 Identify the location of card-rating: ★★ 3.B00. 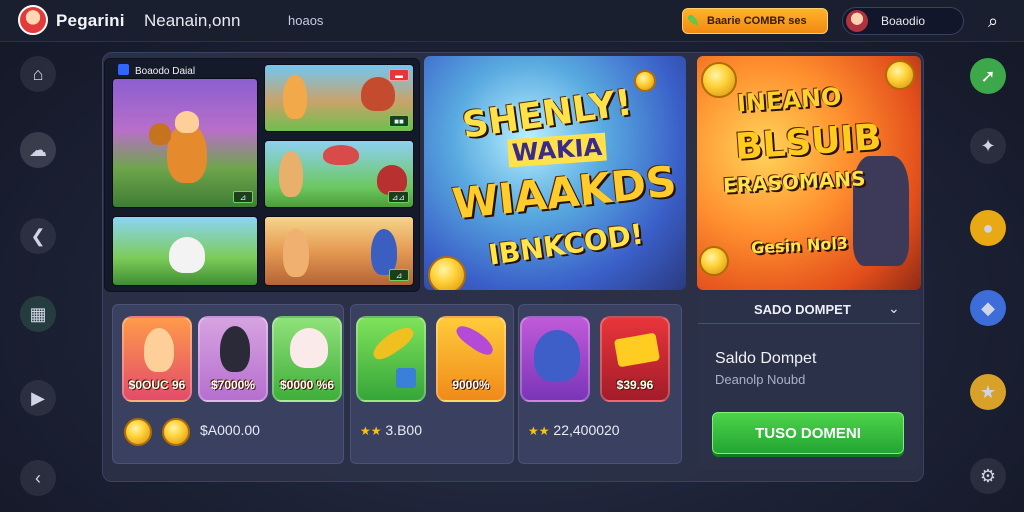
(391, 430).